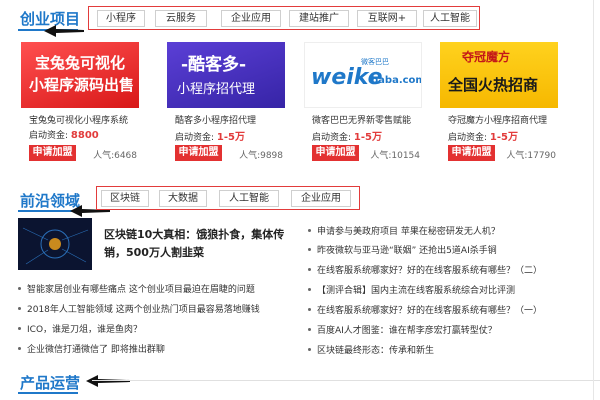  I want to click on frontier-tag-box: 区块链 大数据 人工智能 企业应用, so click(228, 198).